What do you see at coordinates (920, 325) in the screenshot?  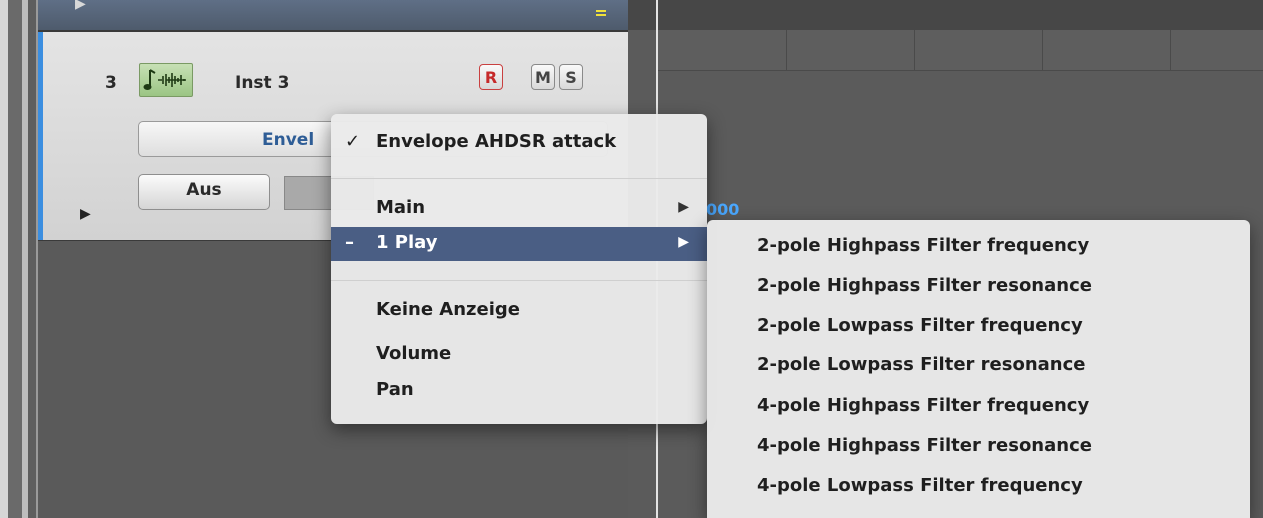 I see `submenu-item: 2-pole Lowpass Filter frequency` at bounding box center [920, 325].